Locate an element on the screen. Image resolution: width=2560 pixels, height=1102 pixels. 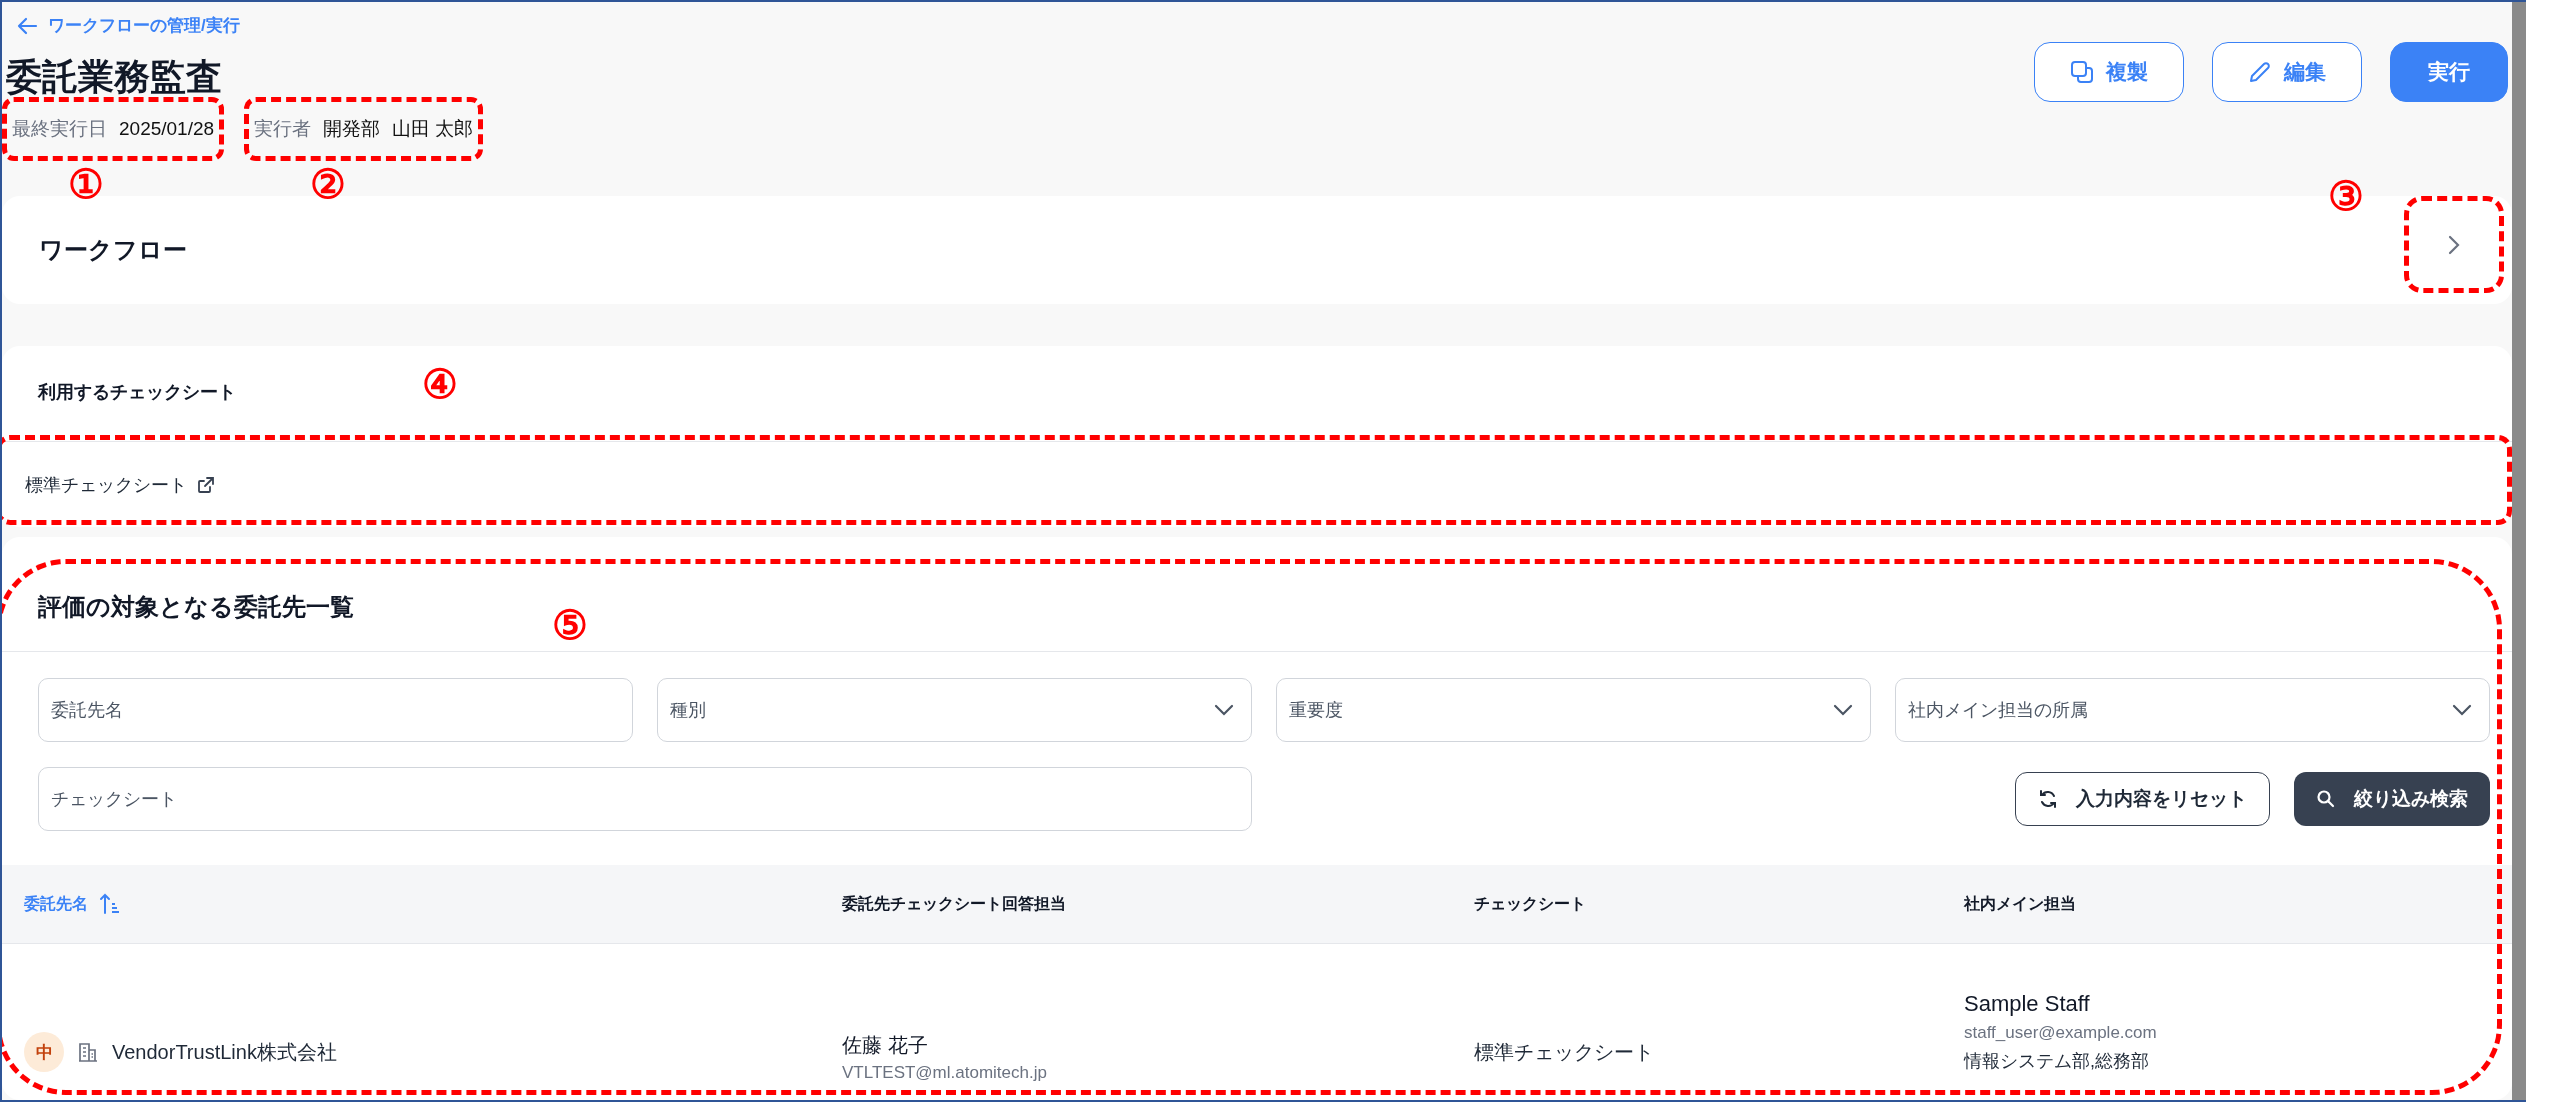
filter-field: 委託先名 is located at coordinates (335, 710).